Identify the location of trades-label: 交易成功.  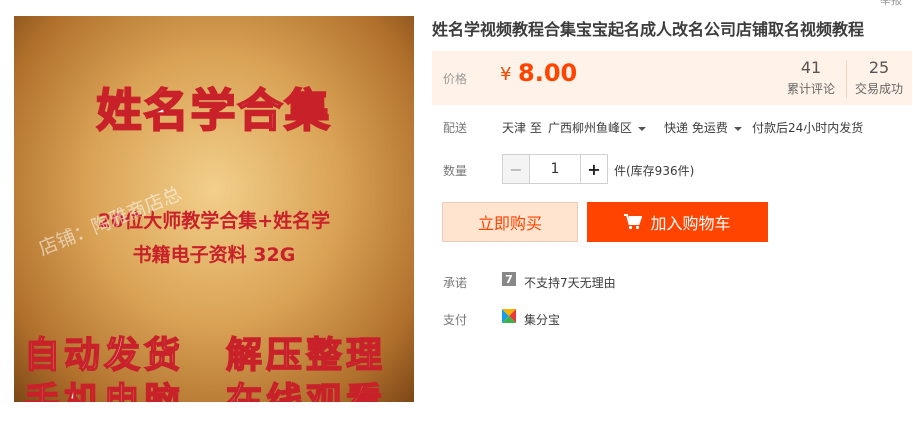
(878, 89).